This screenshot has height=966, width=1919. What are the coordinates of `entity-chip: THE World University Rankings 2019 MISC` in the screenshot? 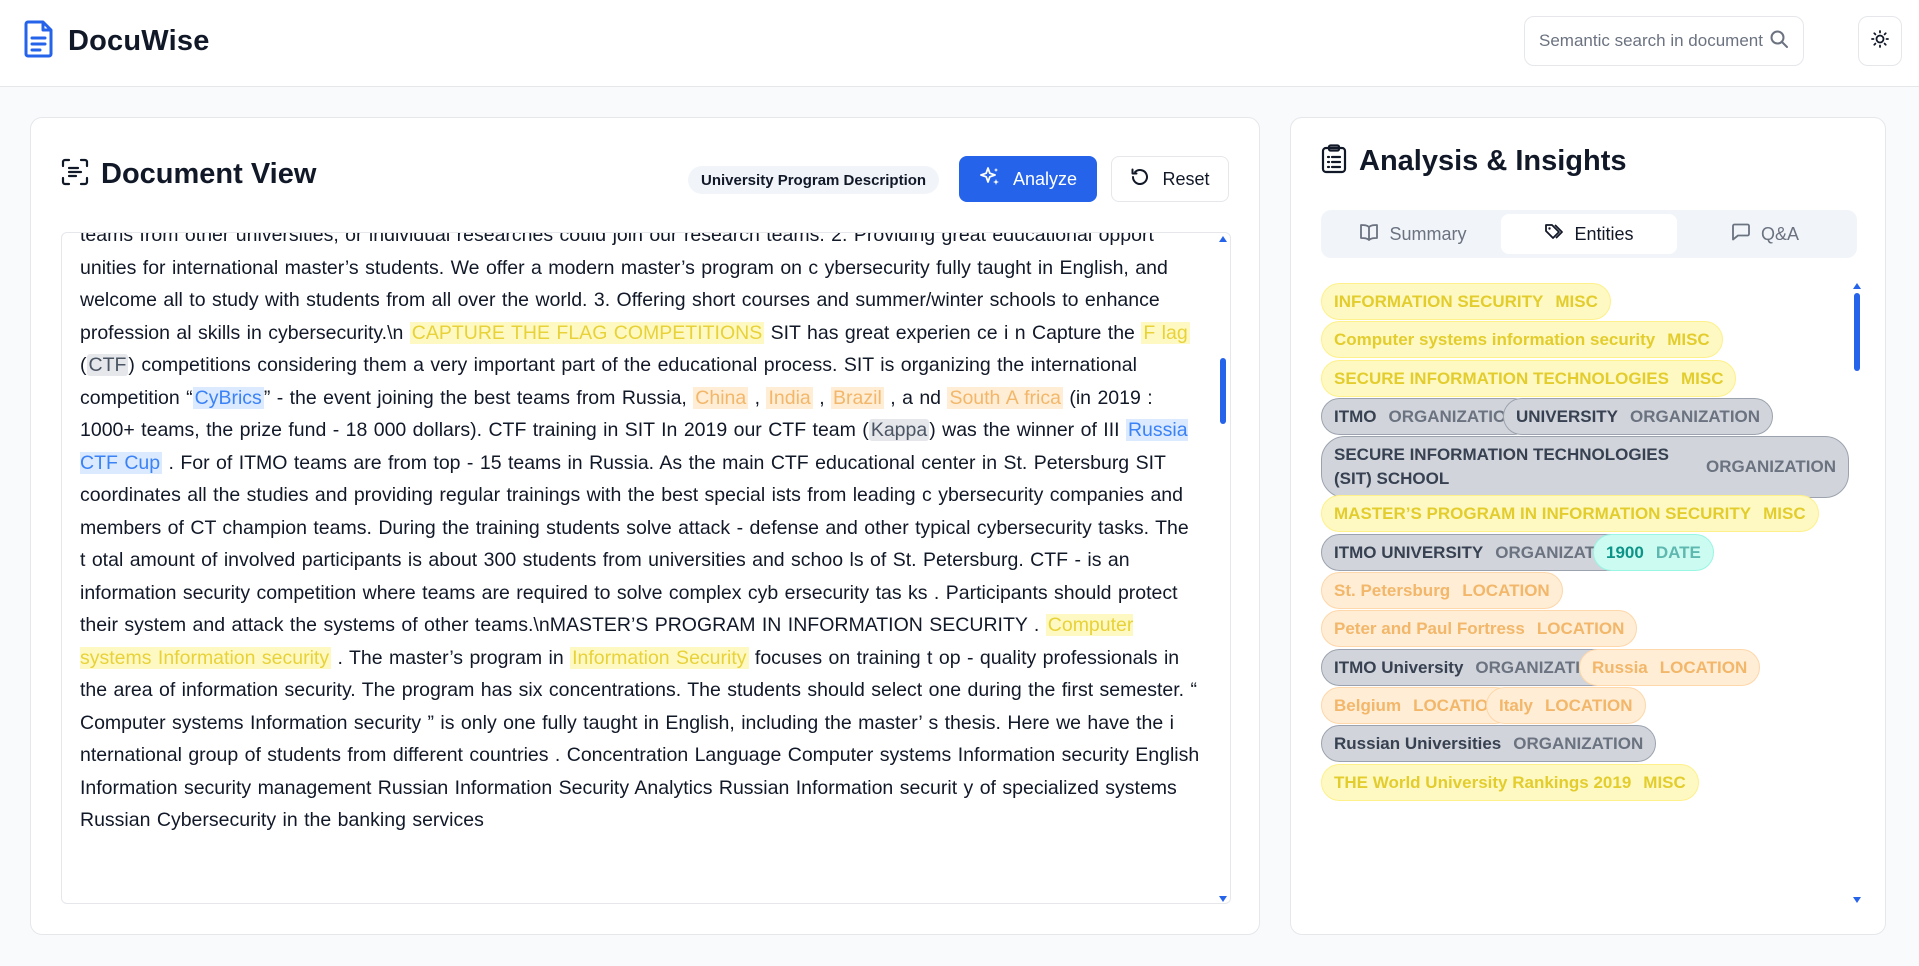 It's located at (1510, 782).